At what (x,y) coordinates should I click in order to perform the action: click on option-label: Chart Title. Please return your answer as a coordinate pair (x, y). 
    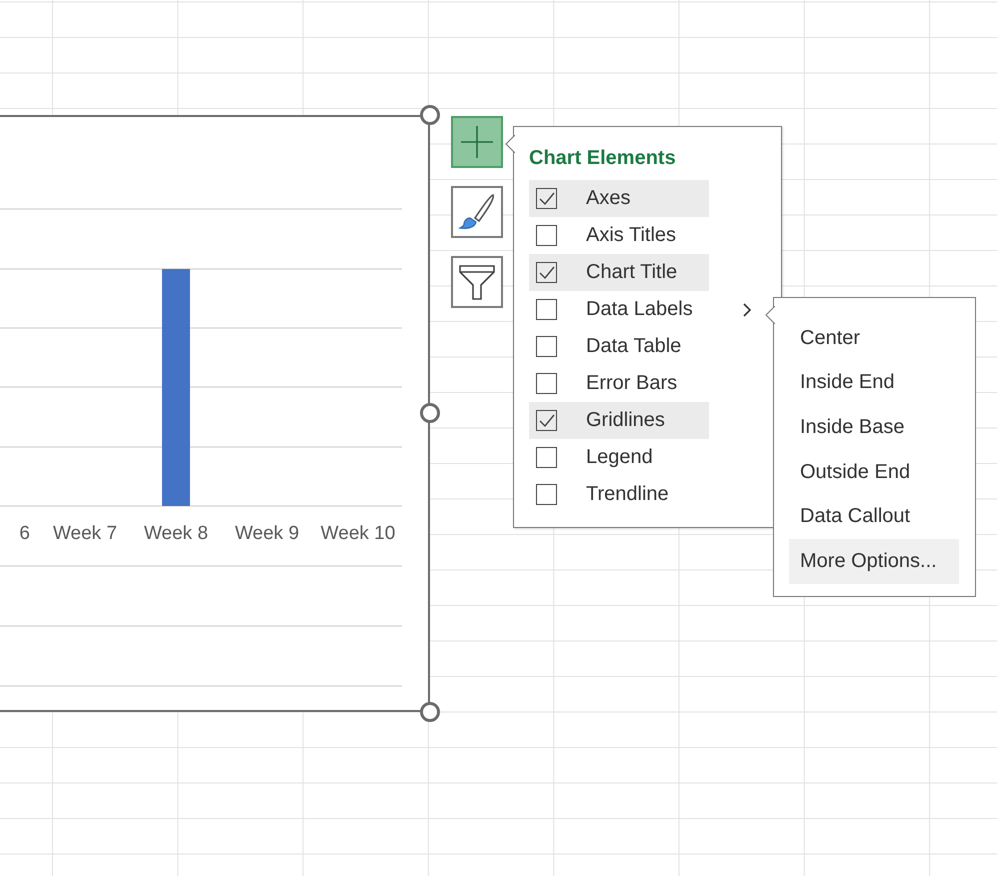
    Looking at the image, I should click on (632, 272).